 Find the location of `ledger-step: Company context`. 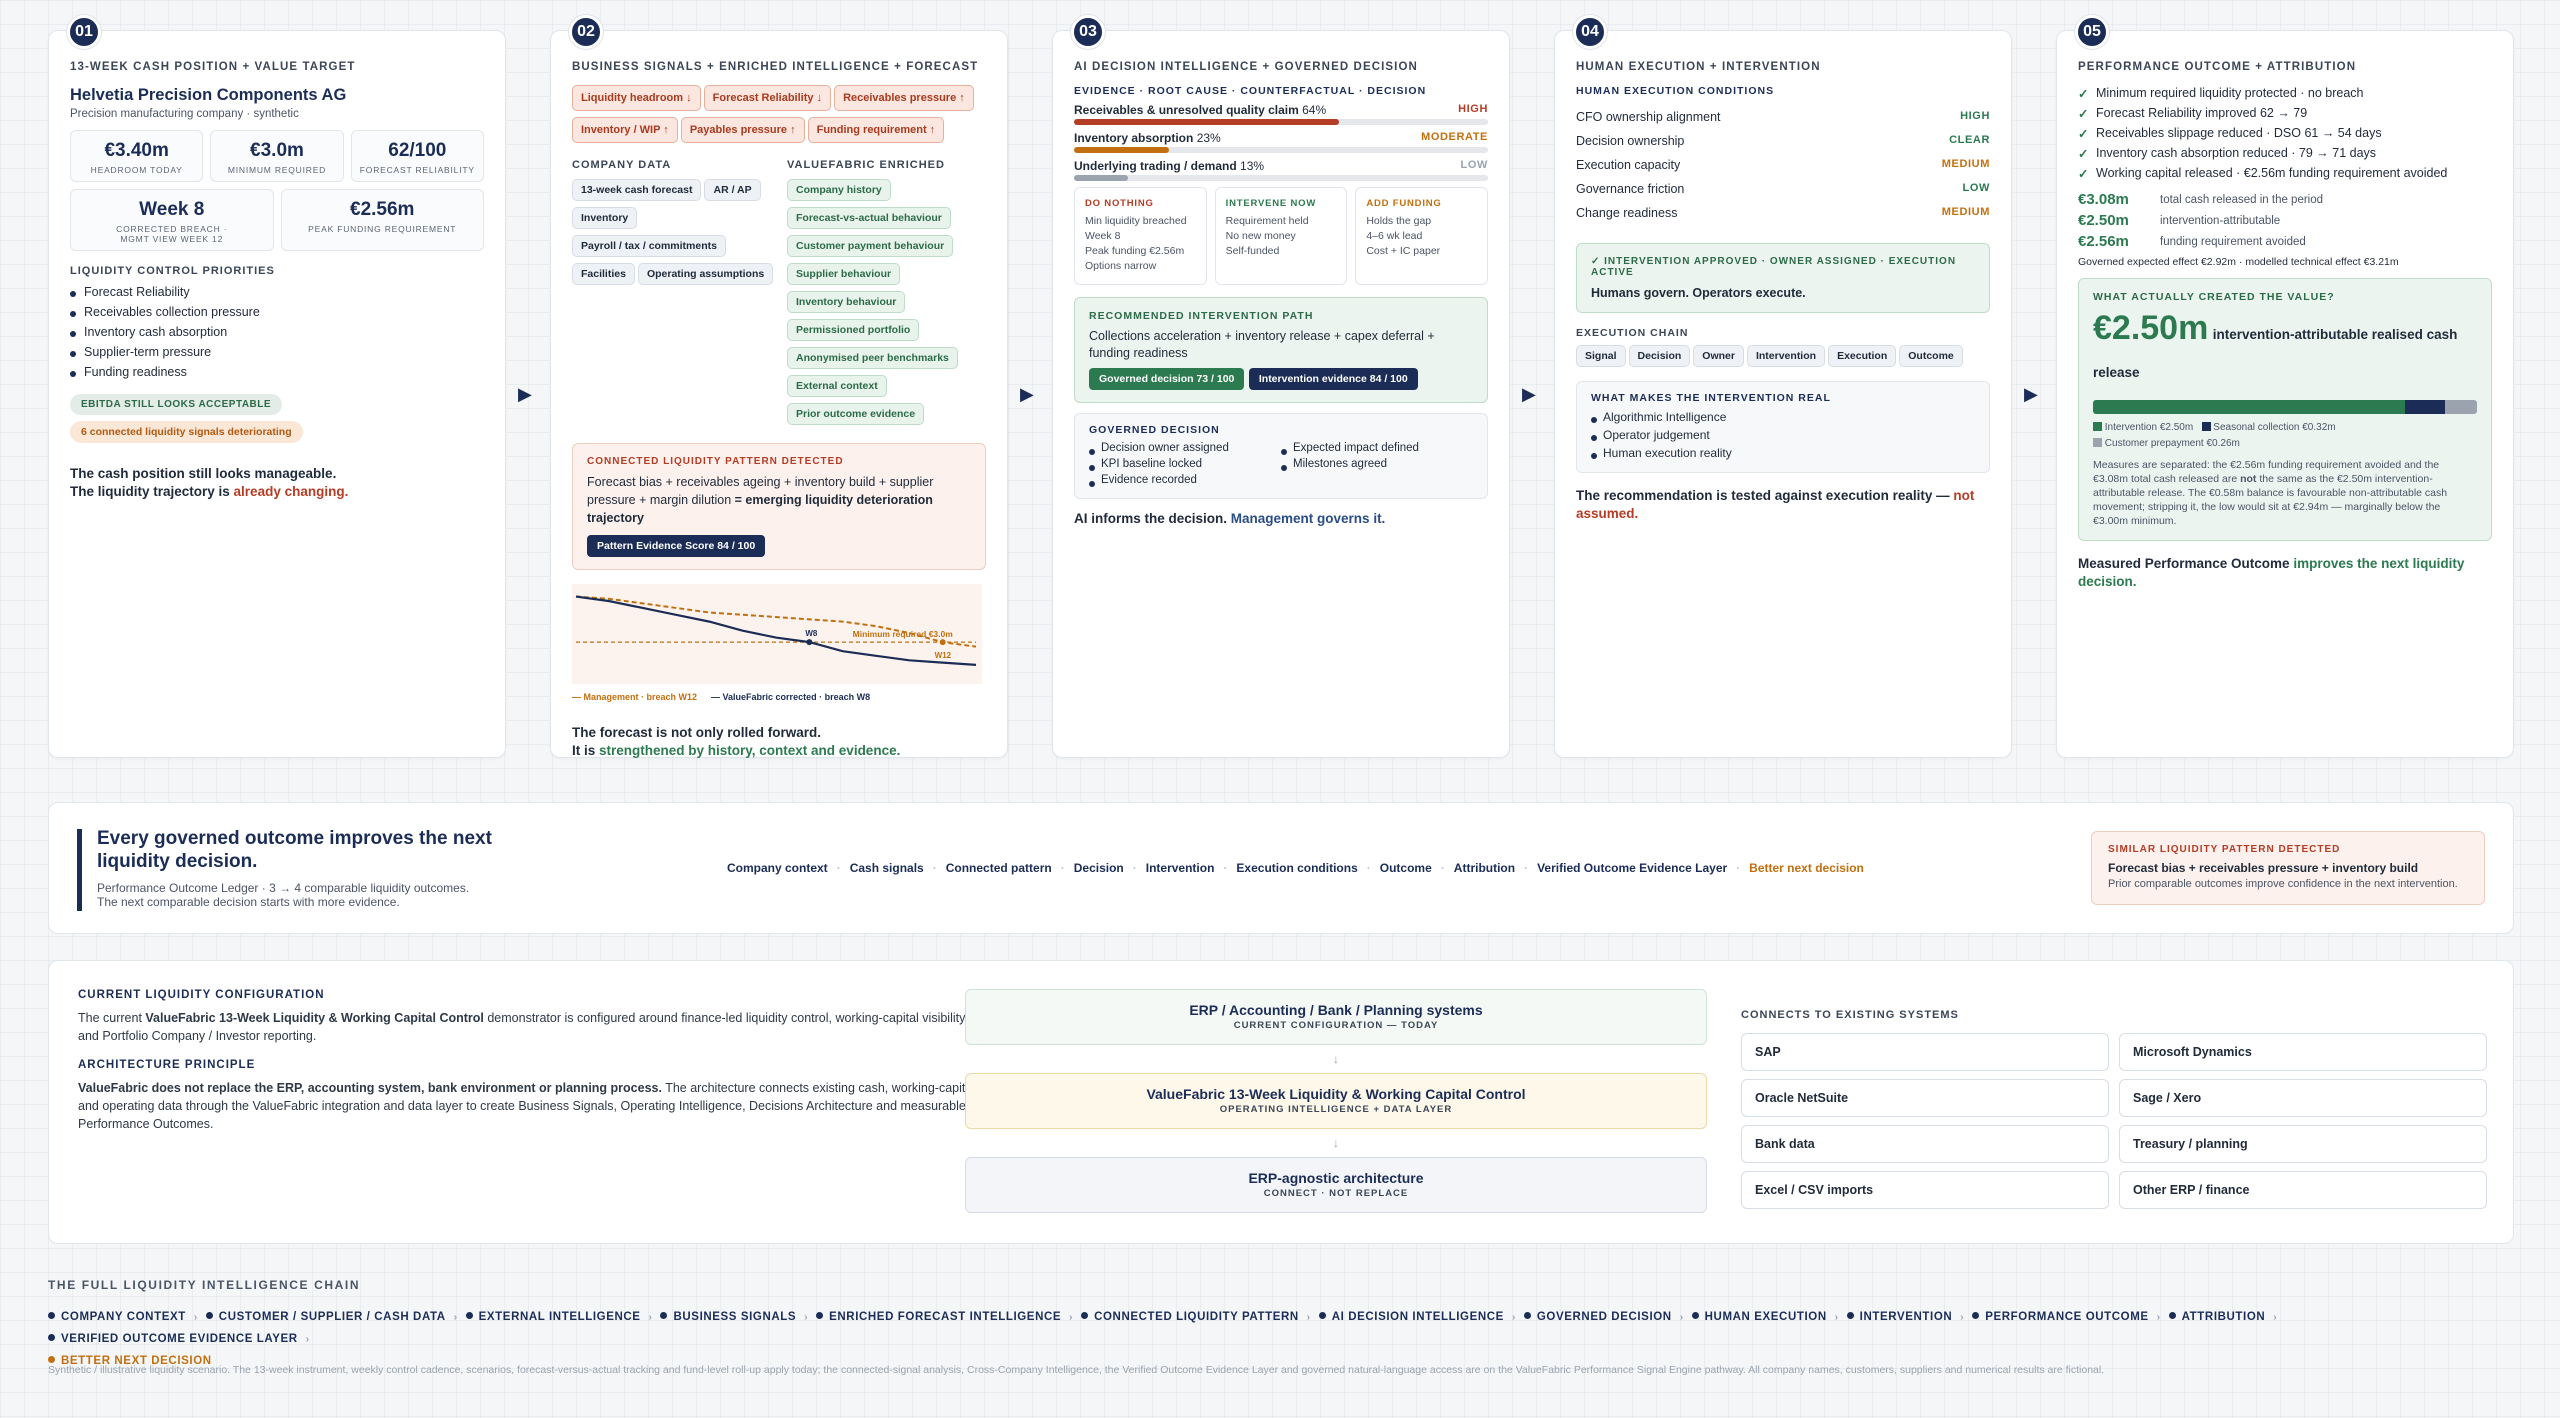

ledger-step: Company context is located at coordinates (777, 868).